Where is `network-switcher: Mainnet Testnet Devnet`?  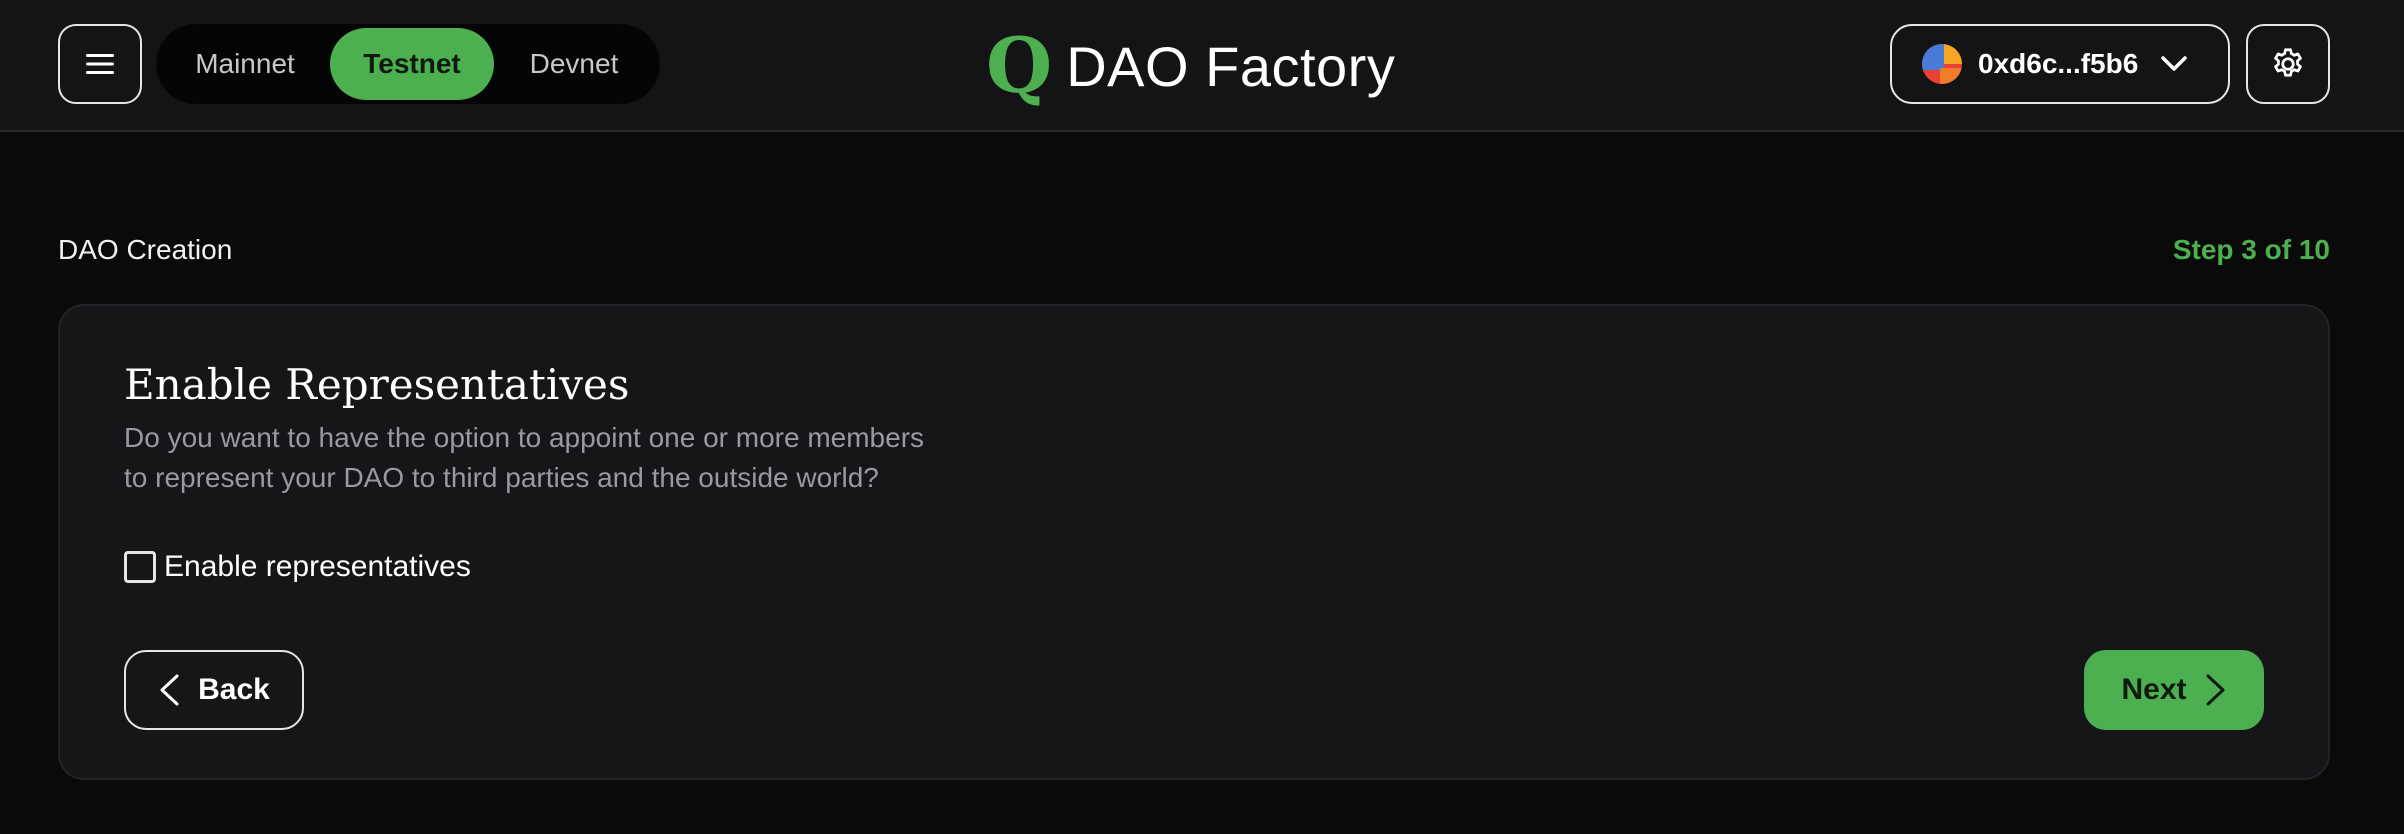 network-switcher: Mainnet Testnet Devnet is located at coordinates (408, 64).